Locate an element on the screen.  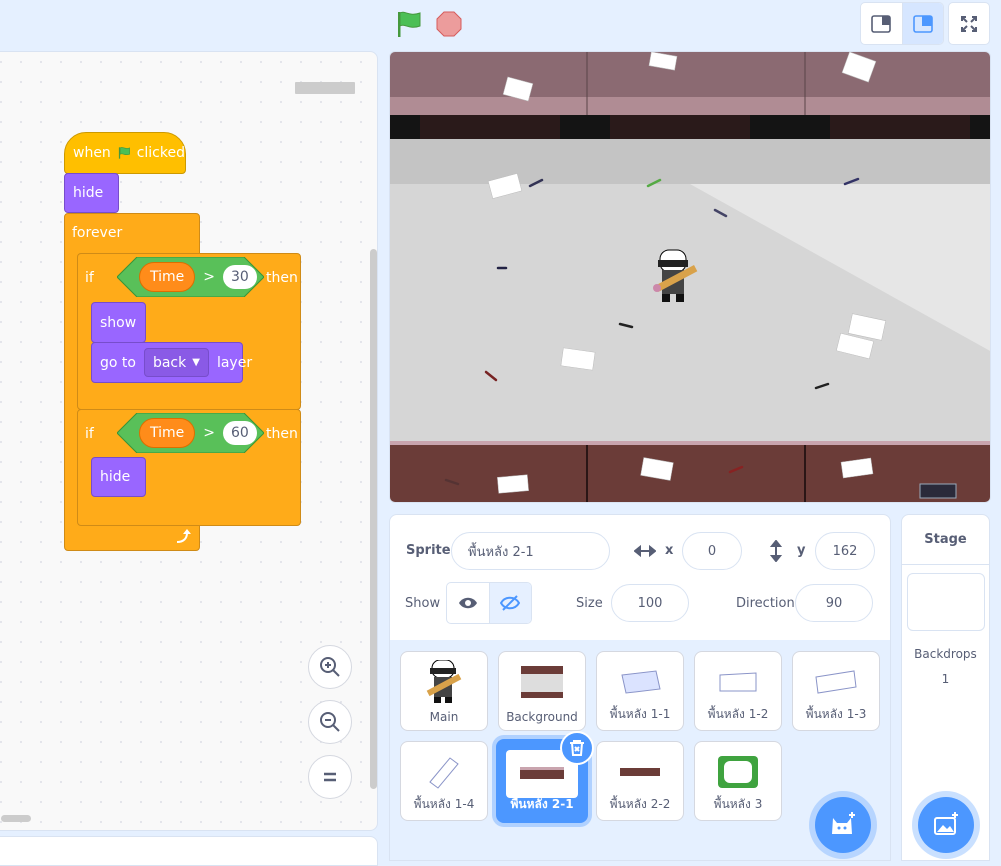
stage-thumbnail is located at coordinates (946, 602).